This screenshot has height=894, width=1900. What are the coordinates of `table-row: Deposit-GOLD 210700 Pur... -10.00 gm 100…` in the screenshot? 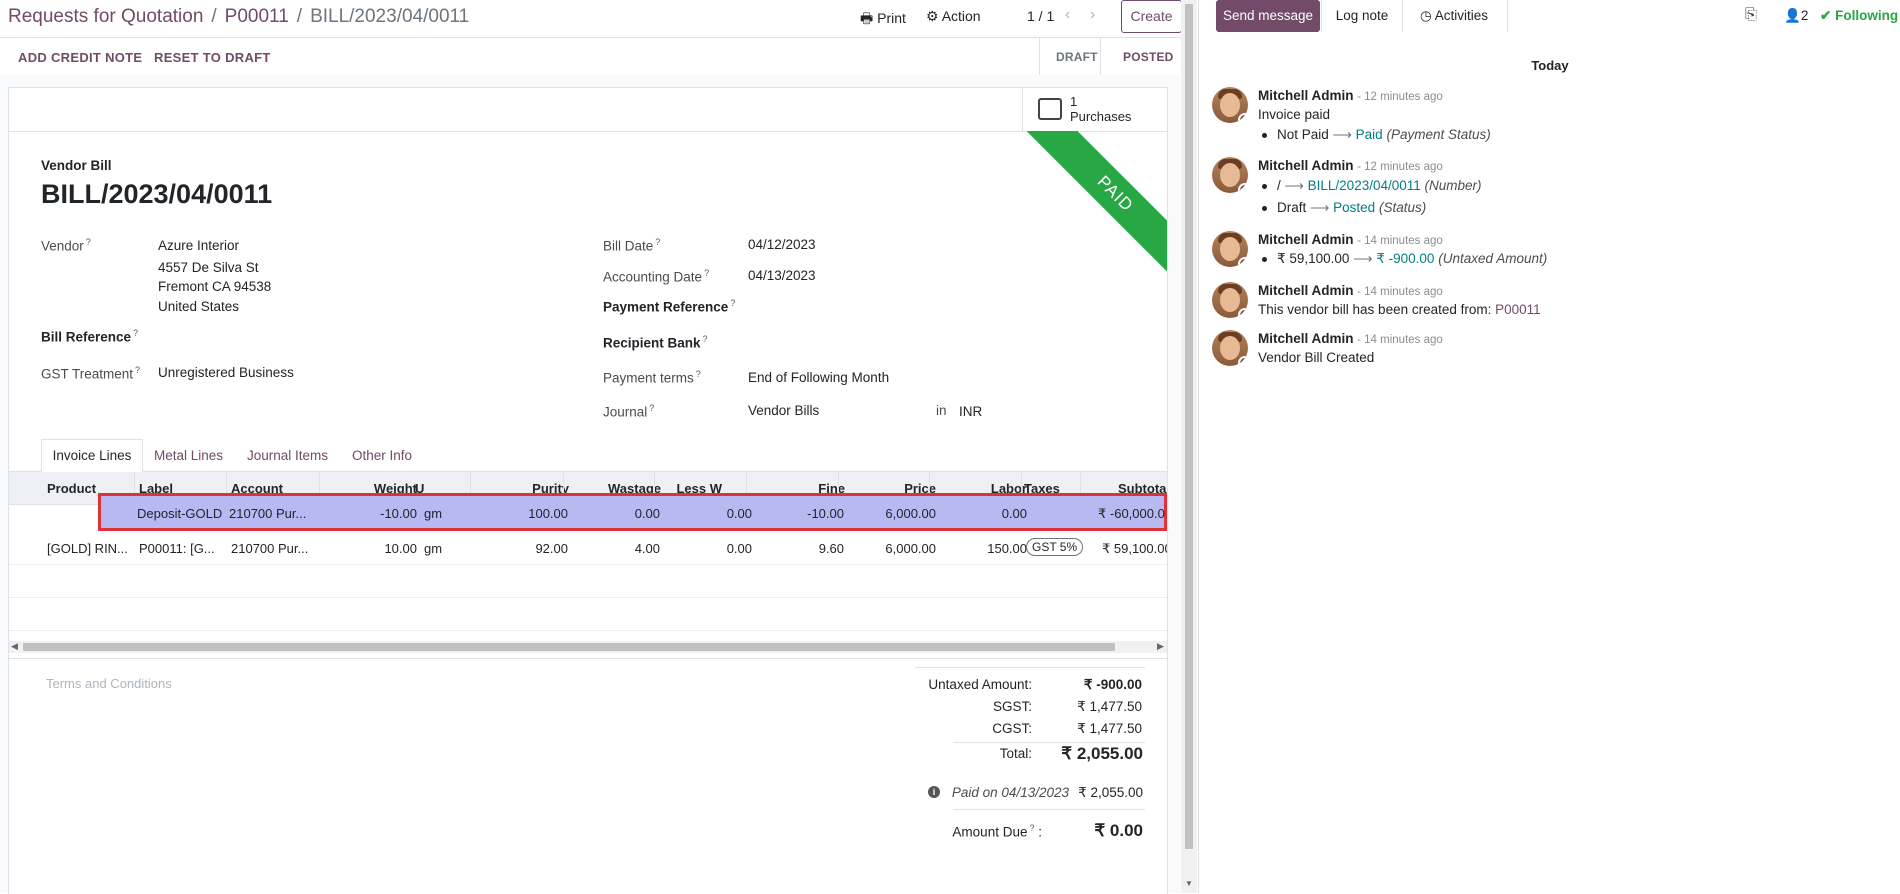 It's located at (632, 512).